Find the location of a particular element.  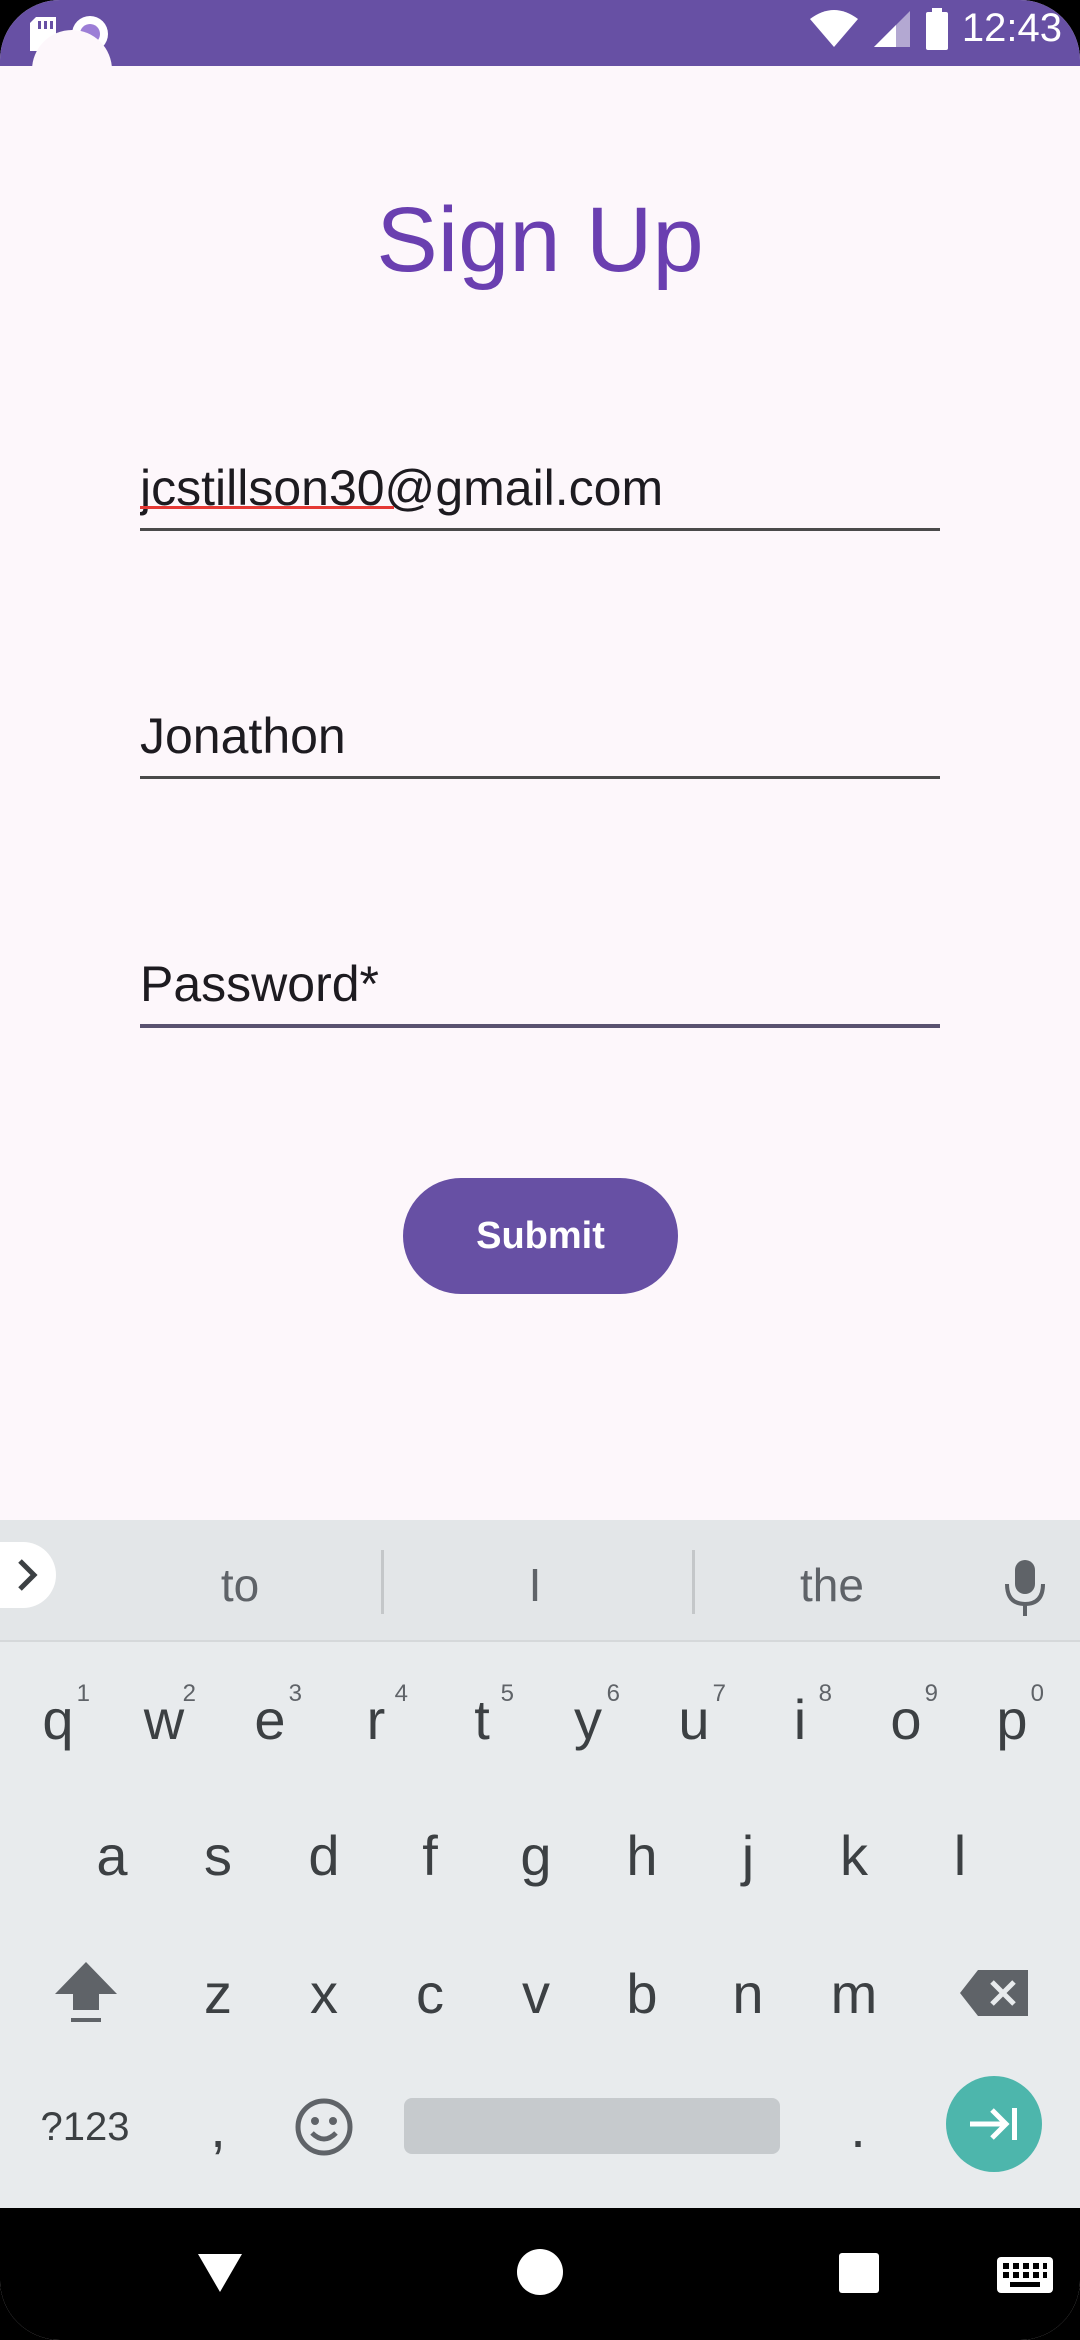

password-field is located at coordinates (540, 984).